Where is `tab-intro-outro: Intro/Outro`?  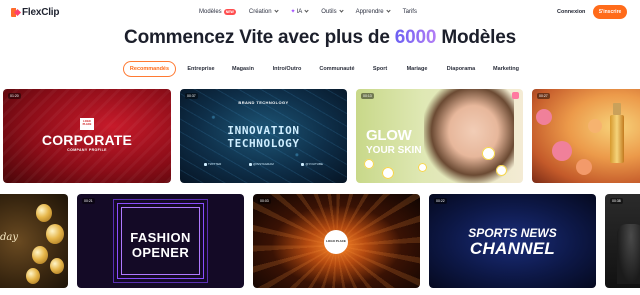 tab-intro-outro: Intro/Outro is located at coordinates (287, 69).